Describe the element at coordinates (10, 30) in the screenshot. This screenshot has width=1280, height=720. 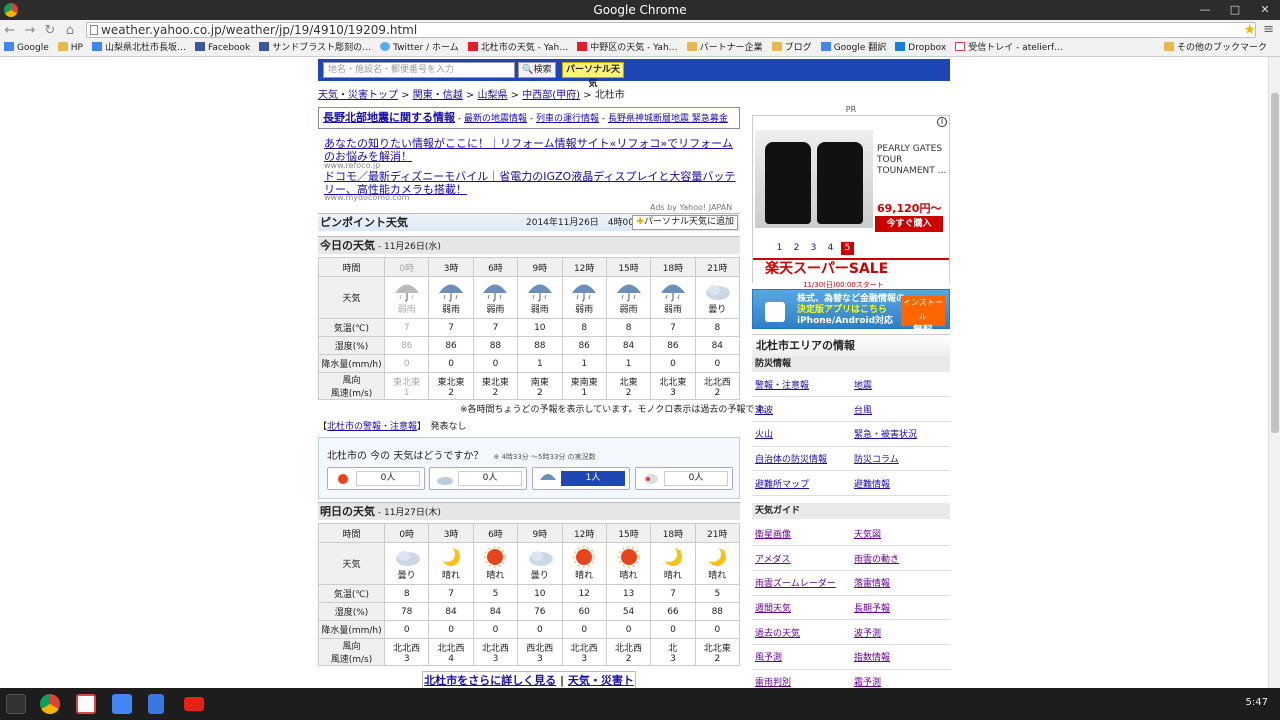
I see `back-icon: ←` at that location.